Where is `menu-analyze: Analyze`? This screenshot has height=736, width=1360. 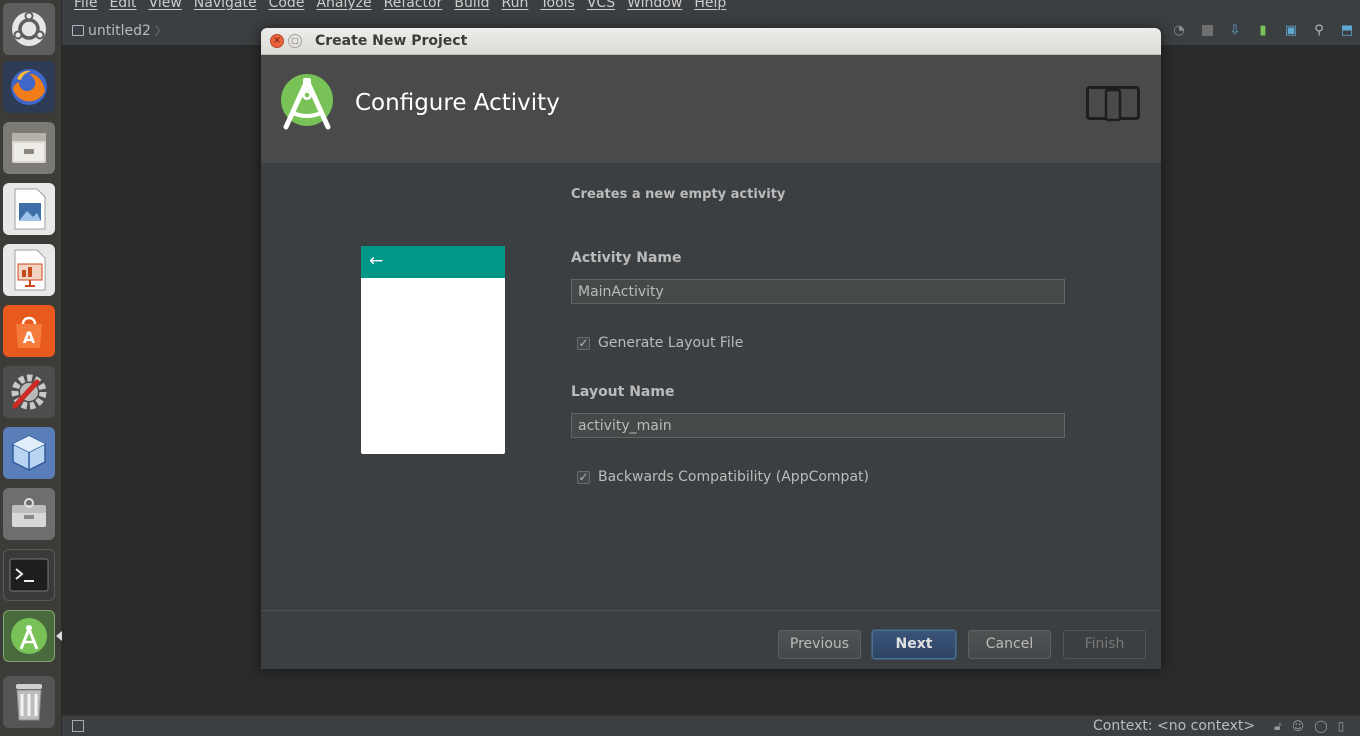 menu-analyze: Analyze is located at coordinates (343, 5).